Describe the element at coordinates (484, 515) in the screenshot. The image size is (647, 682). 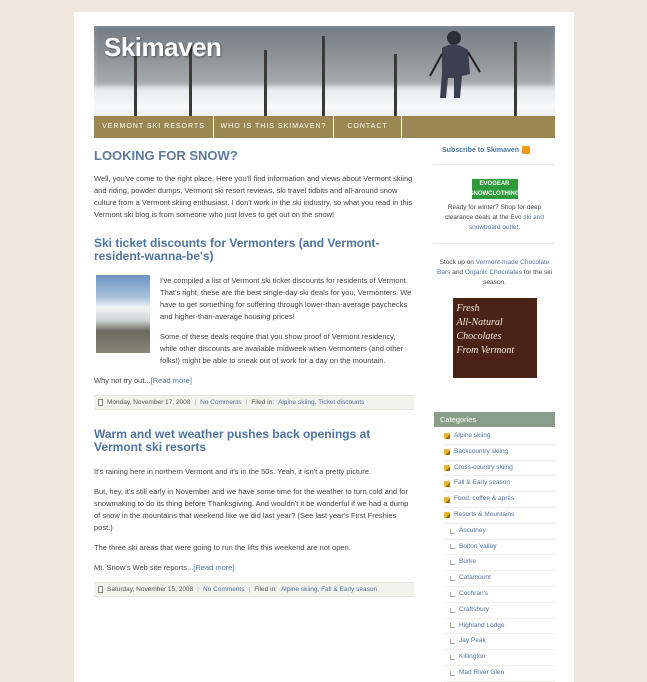
I see `category-link: Resorts & Mountains` at that location.